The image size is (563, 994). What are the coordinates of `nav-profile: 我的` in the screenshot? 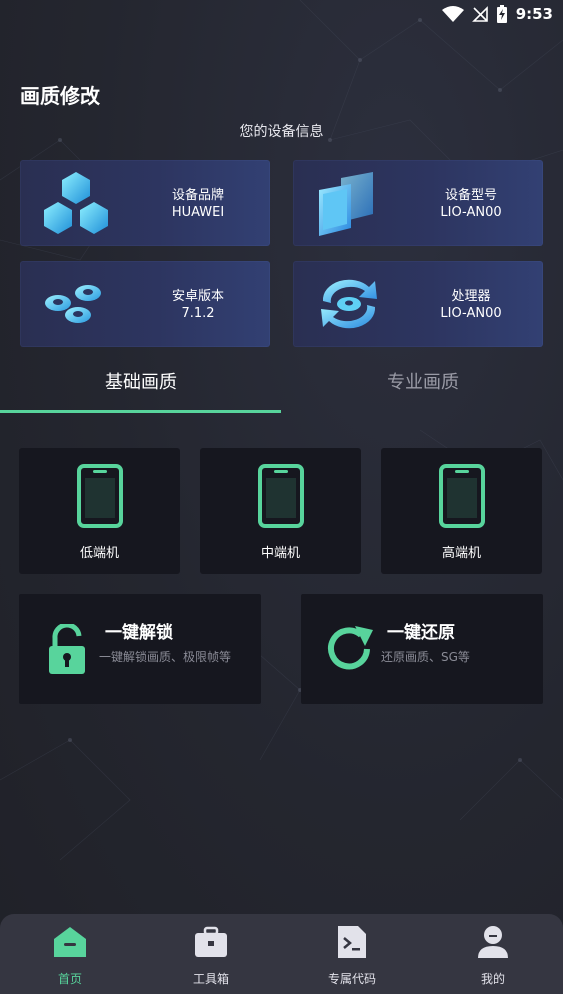 It's located at (493, 954).